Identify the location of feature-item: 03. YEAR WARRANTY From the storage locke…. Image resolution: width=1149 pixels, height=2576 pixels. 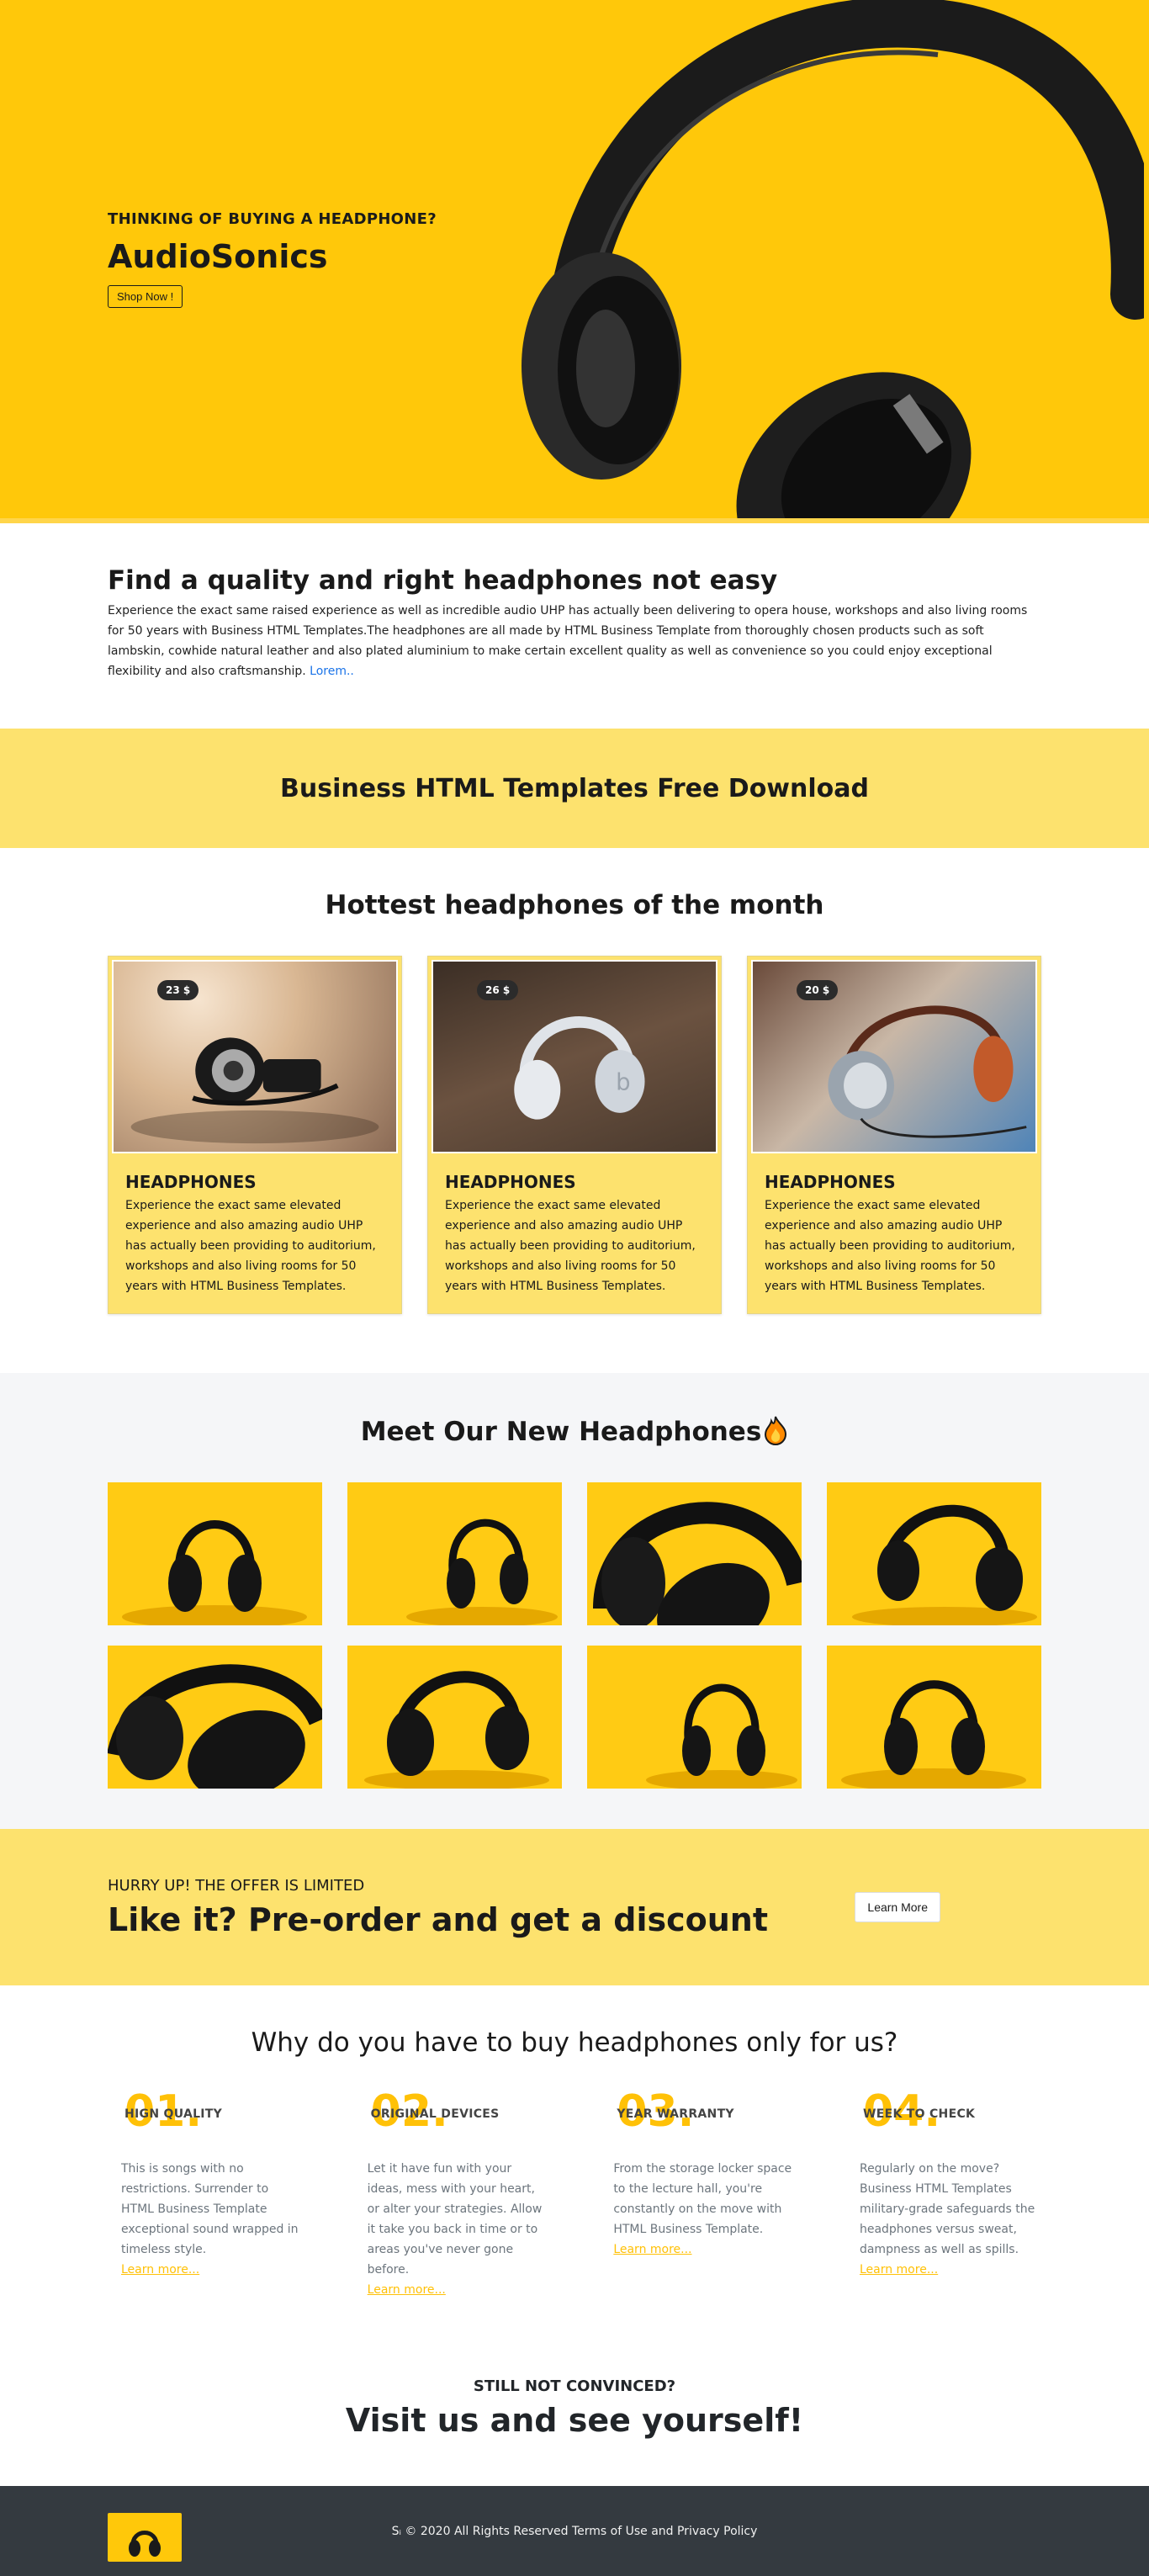
(697, 2195).